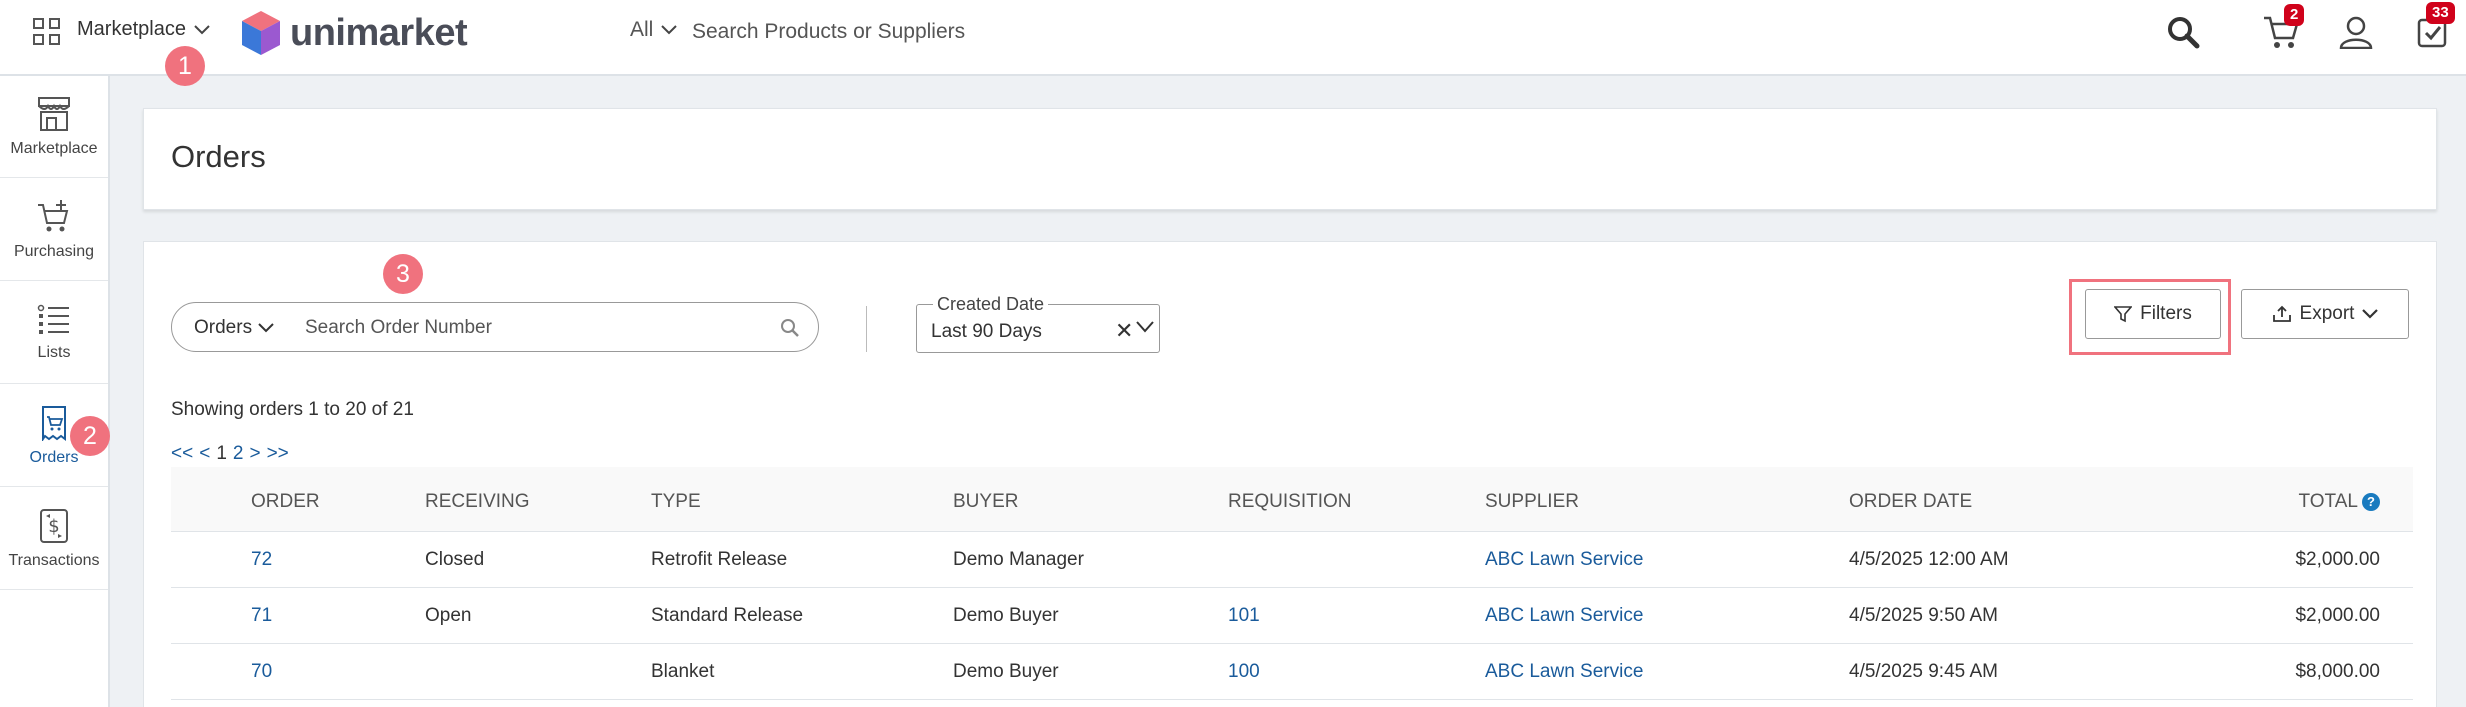 This screenshot has height=707, width=2466. What do you see at coordinates (54, 560) in the screenshot?
I see `sidebar-item-label: Transactions` at bounding box center [54, 560].